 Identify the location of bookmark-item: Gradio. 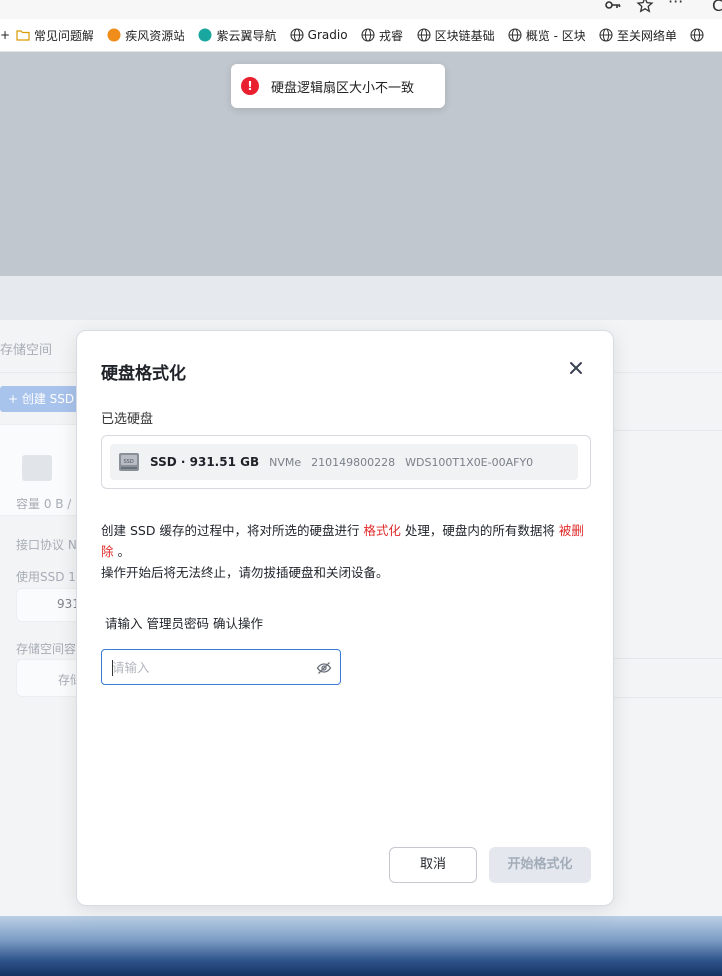
(318, 35).